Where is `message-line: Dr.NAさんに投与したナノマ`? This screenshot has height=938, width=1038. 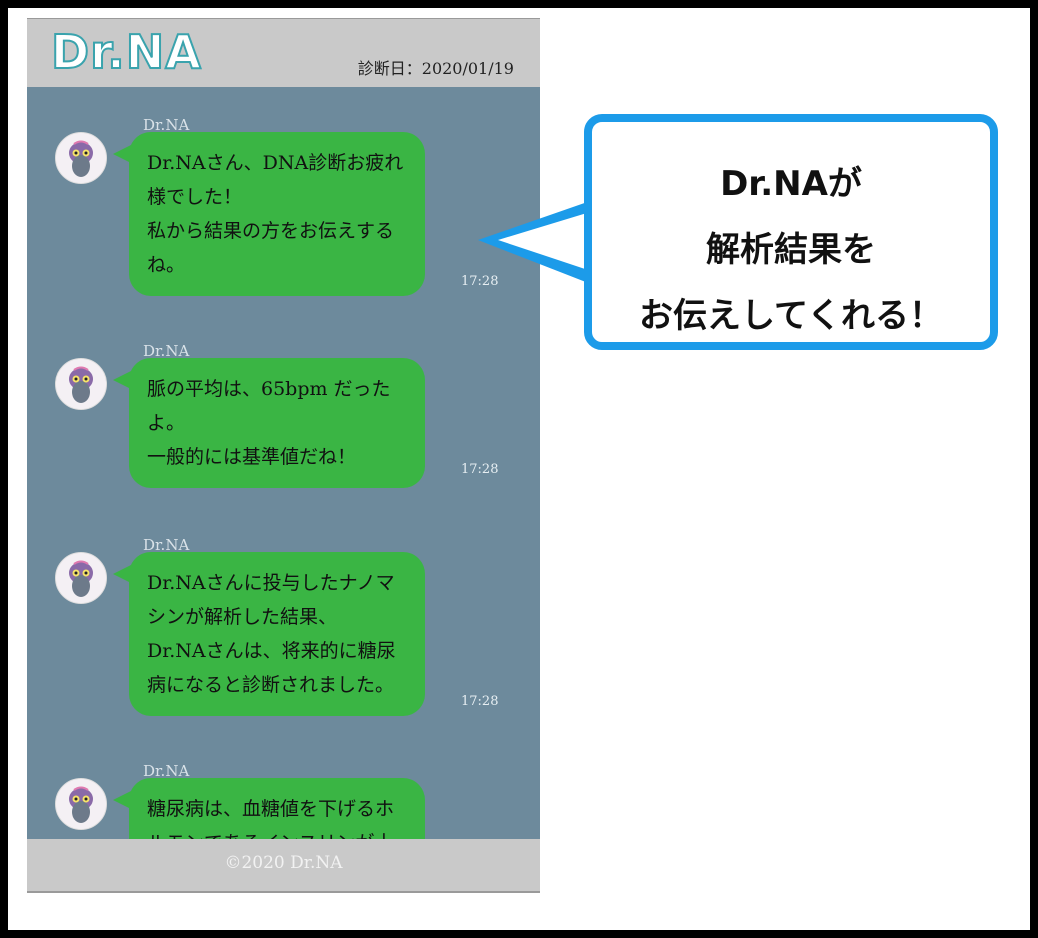 message-line: Dr.NAさんに投与したナノマ is located at coordinates (271, 583).